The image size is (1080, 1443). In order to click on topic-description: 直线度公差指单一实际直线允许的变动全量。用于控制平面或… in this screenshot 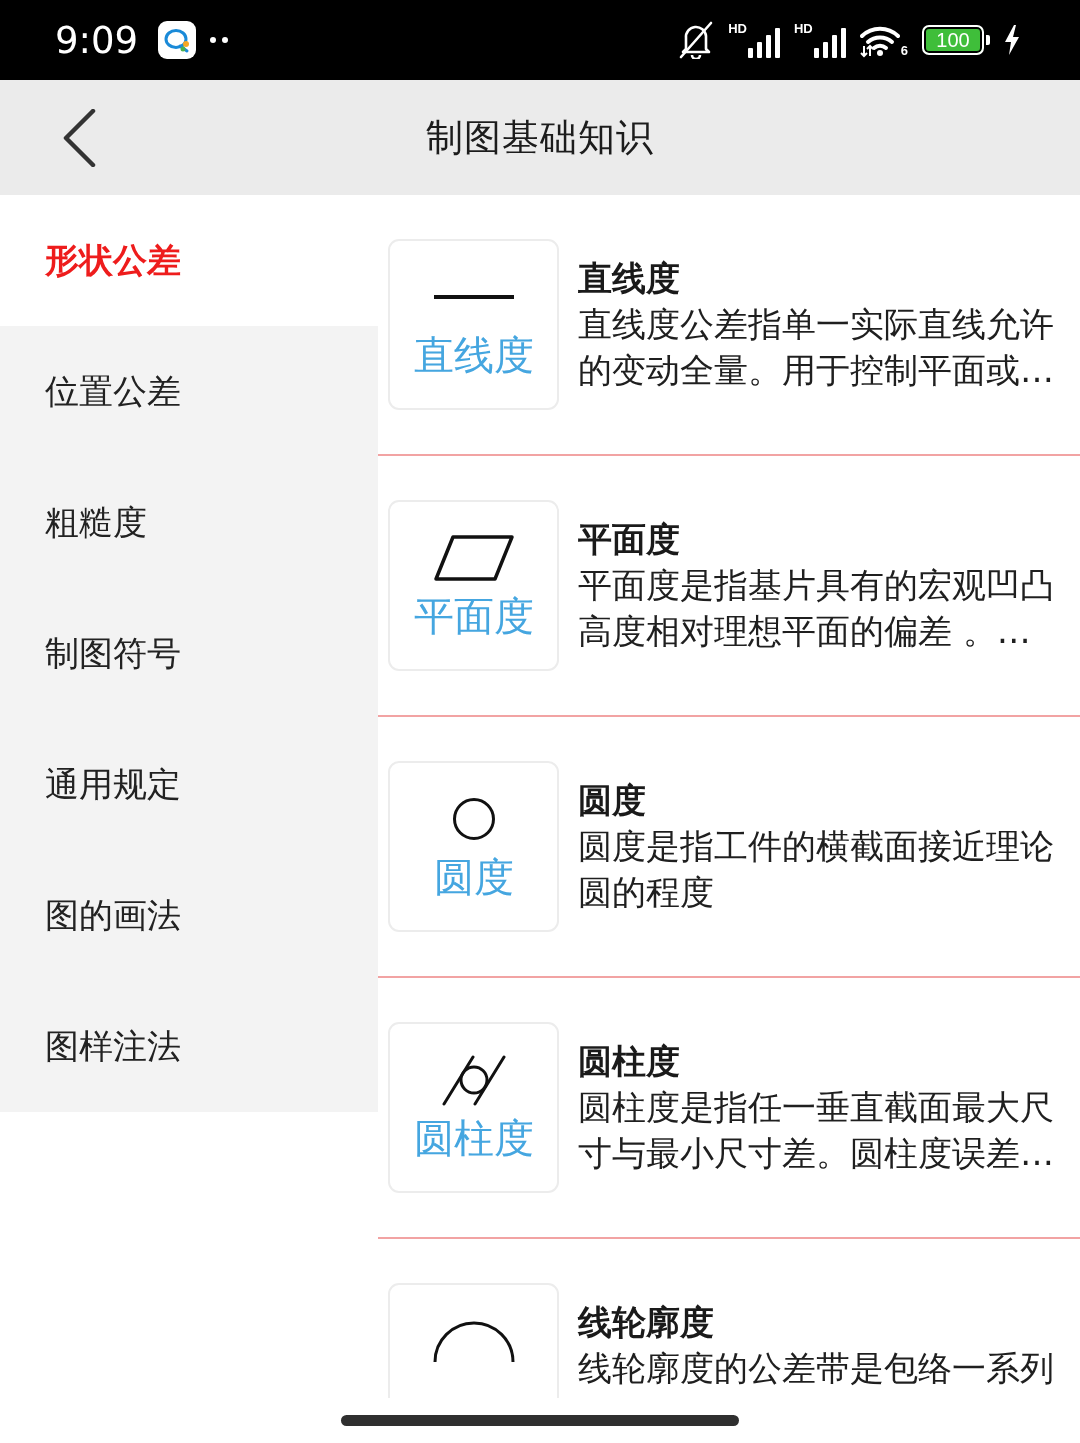, I will do `click(816, 347)`.